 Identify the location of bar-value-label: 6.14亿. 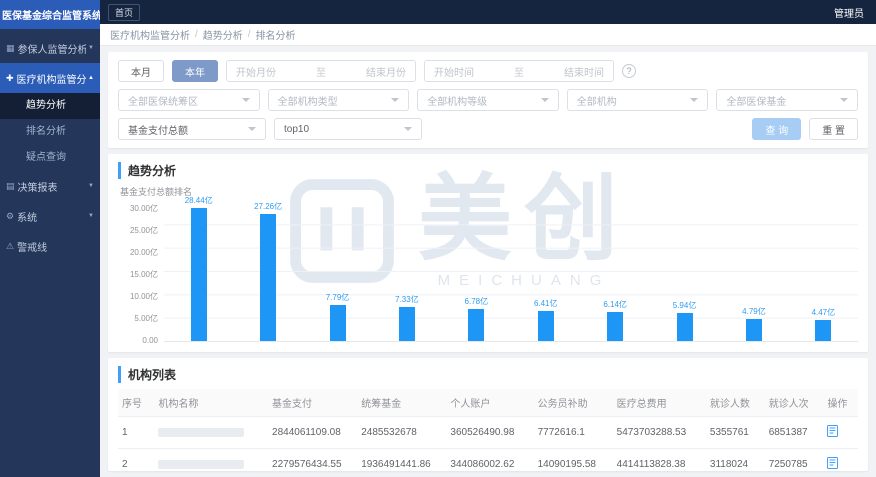
(615, 305).